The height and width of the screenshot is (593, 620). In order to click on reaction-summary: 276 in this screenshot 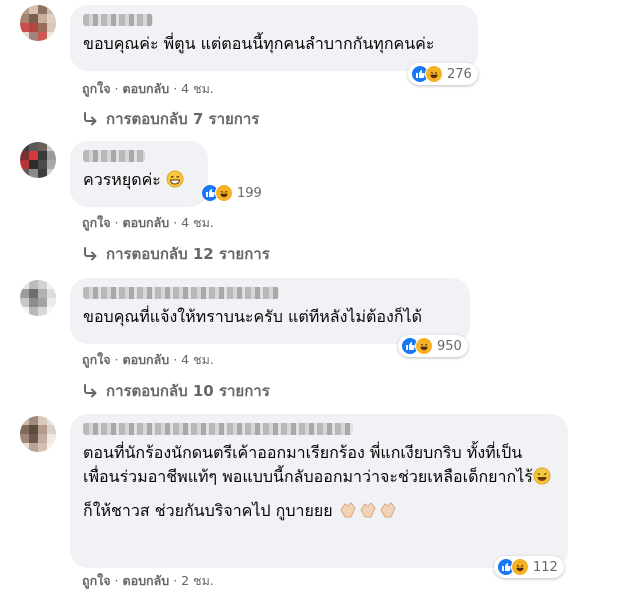, I will do `click(443, 74)`.